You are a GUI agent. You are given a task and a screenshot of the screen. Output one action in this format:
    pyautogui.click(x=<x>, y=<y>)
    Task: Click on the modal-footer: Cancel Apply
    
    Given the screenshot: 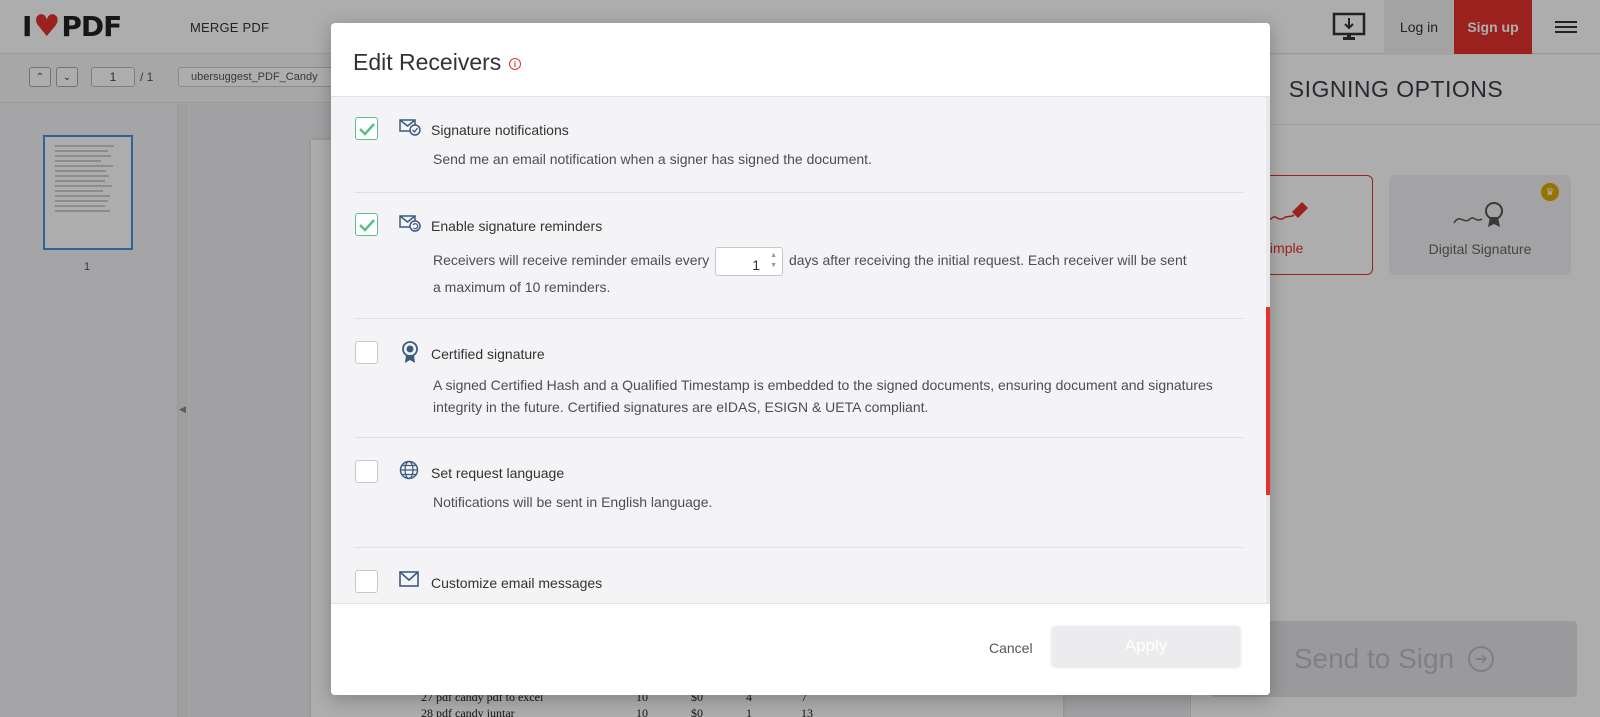 What is the action you would take?
    pyautogui.click(x=800, y=649)
    